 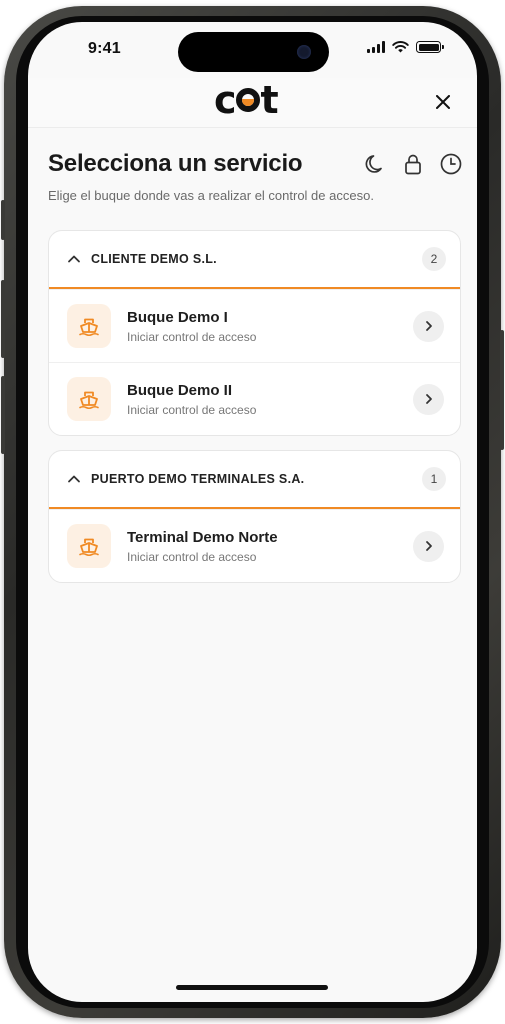 I want to click on group-name: CLIENTE DEMO S.L., so click(x=154, y=259).